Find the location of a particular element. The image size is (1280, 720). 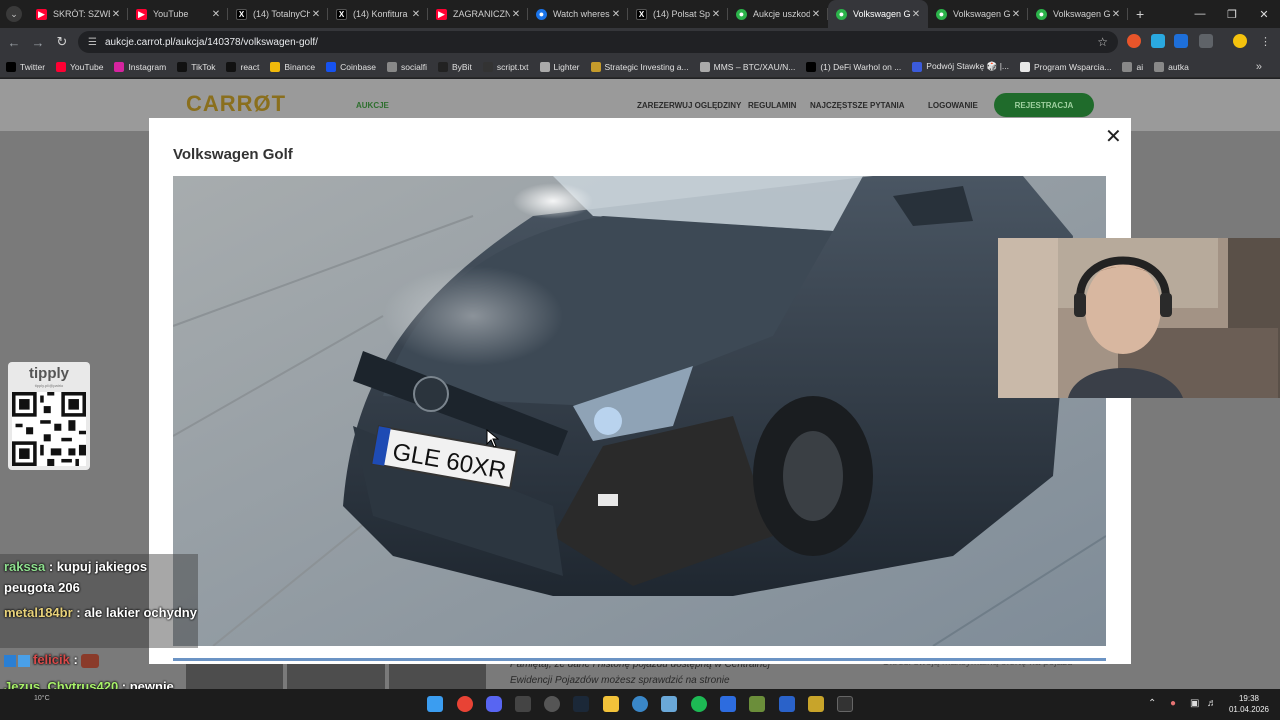

steam-icon is located at coordinates (581, 704).